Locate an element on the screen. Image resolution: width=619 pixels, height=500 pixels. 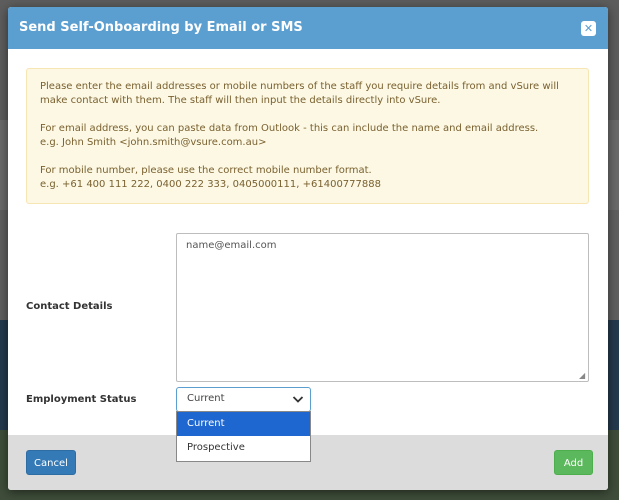
contact-details-label: Contact Details is located at coordinates (69, 306).